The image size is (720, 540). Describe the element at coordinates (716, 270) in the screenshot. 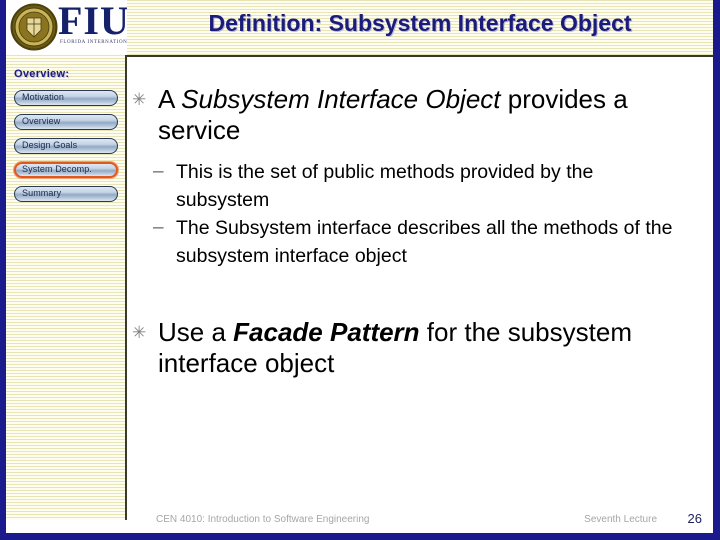

I see `right-accent-rail` at that location.